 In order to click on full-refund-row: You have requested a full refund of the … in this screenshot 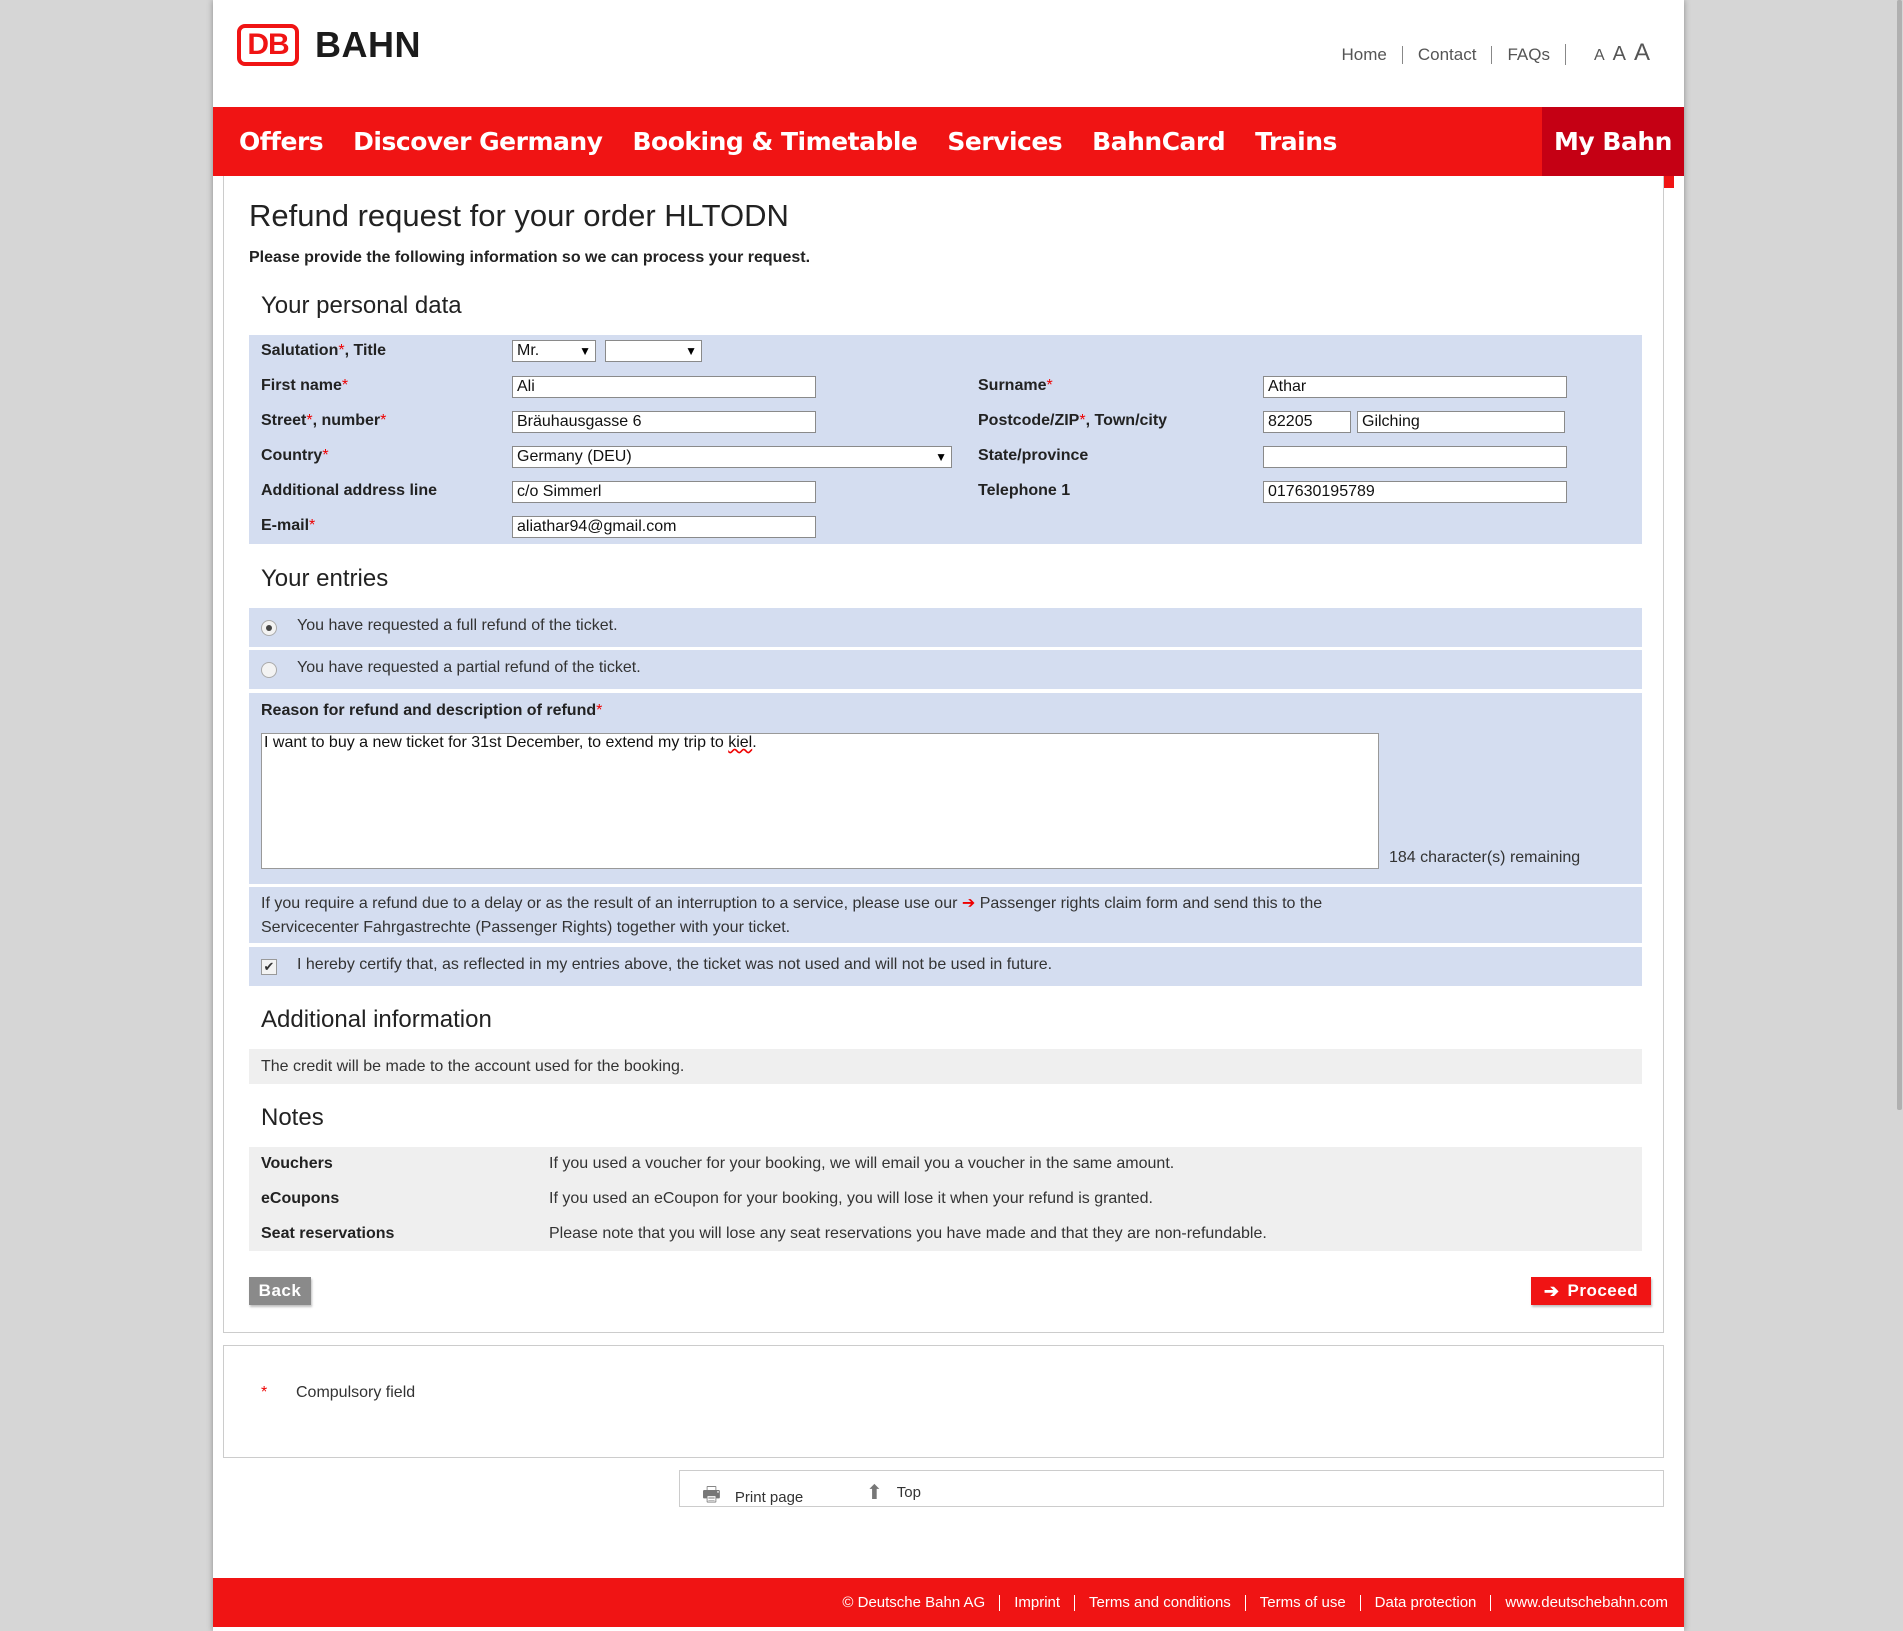, I will do `click(945, 627)`.